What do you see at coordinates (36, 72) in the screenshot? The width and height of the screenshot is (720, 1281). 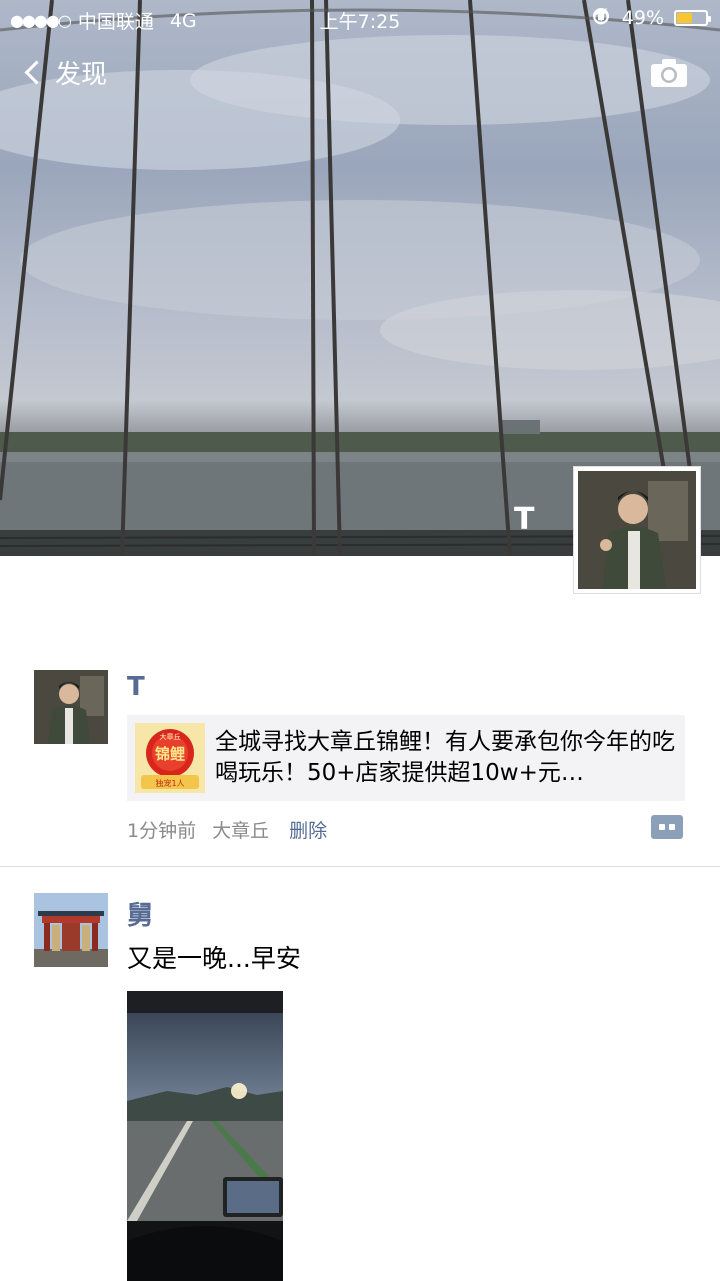 I see `chevron-left-icon` at bounding box center [36, 72].